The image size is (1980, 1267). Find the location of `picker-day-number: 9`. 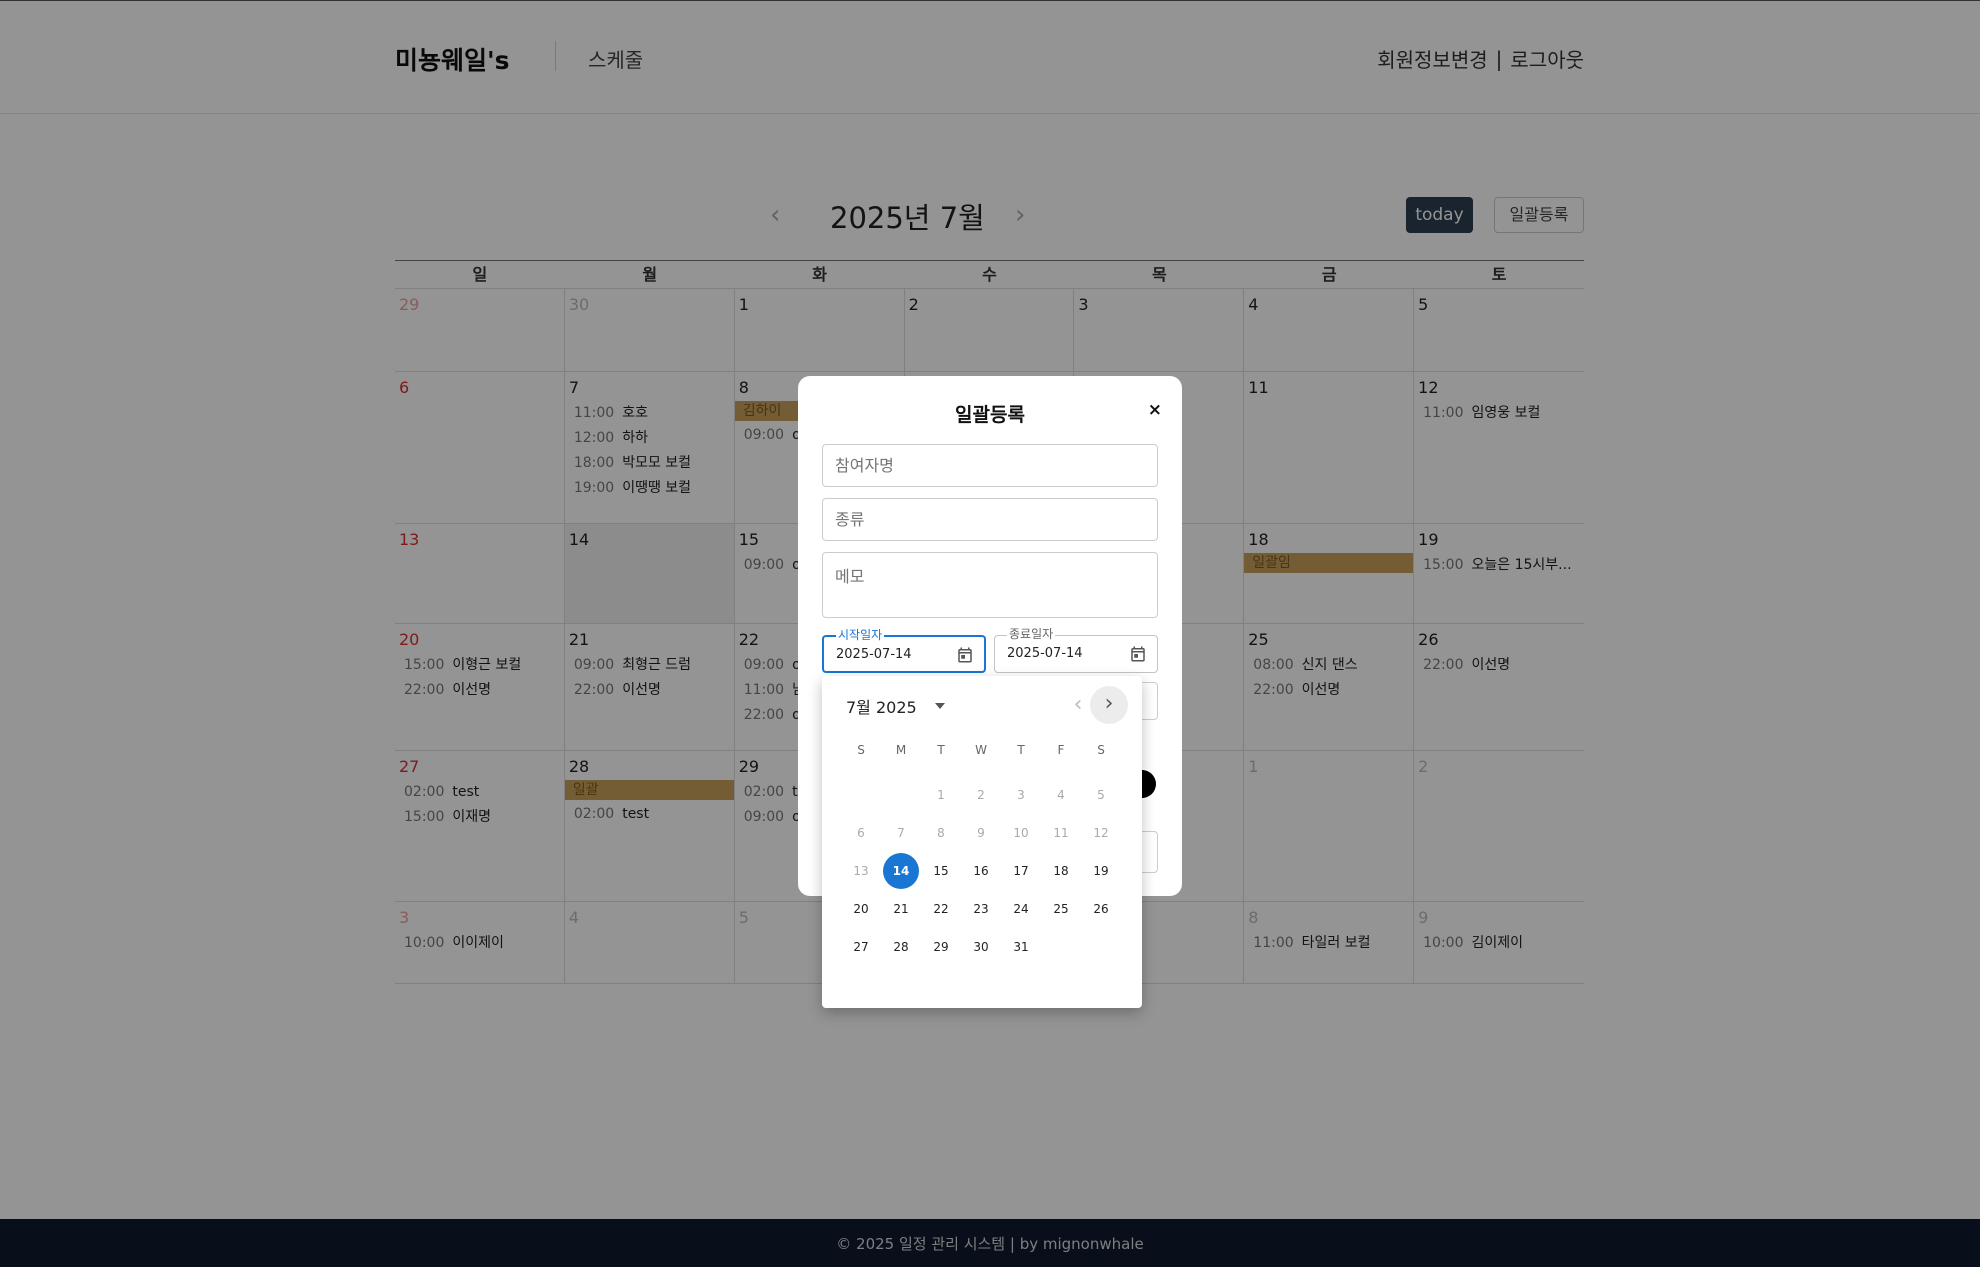

picker-day-number: 9 is located at coordinates (981, 833).